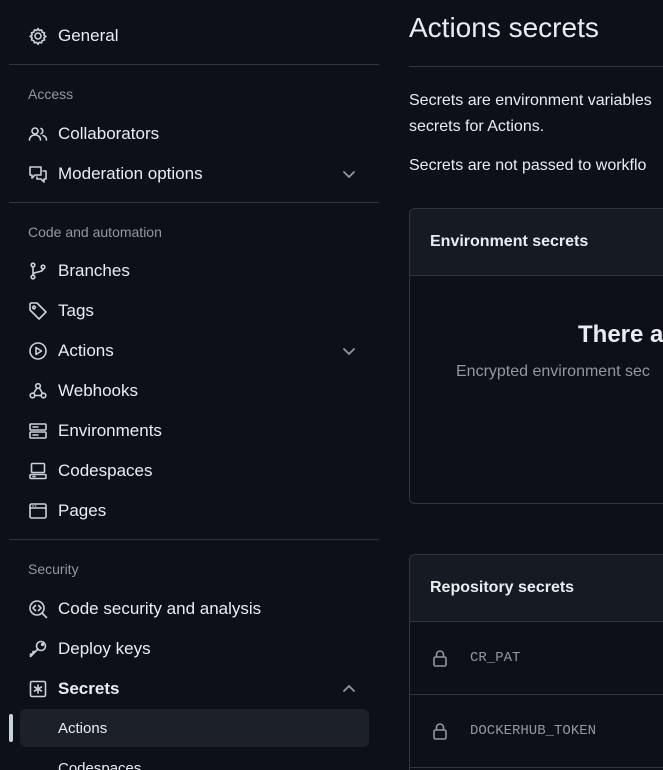 This screenshot has width=663, height=770. What do you see at coordinates (82, 510) in the screenshot?
I see `sidebar-item-label: Pages` at bounding box center [82, 510].